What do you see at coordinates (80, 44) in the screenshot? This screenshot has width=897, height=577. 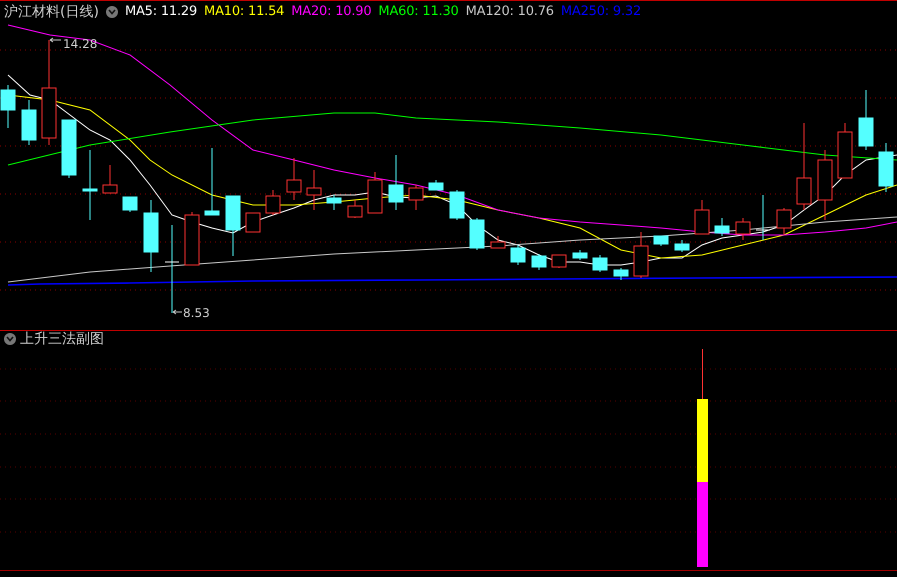 I see `price-label: 14.28` at bounding box center [80, 44].